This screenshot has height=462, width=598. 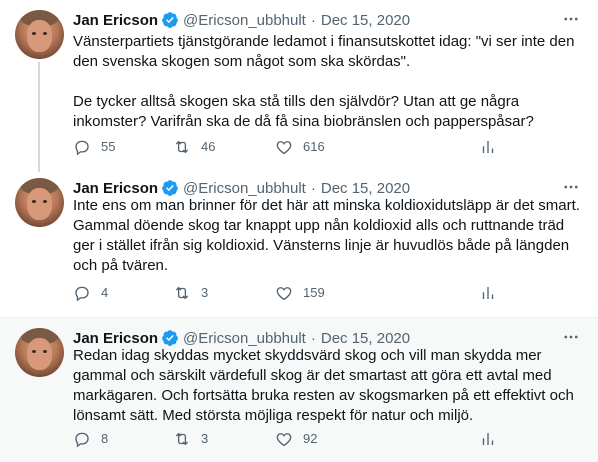 What do you see at coordinates (296, 439) in the screenshot?
I see `like-button: 92` at bounding box center [296, 439].